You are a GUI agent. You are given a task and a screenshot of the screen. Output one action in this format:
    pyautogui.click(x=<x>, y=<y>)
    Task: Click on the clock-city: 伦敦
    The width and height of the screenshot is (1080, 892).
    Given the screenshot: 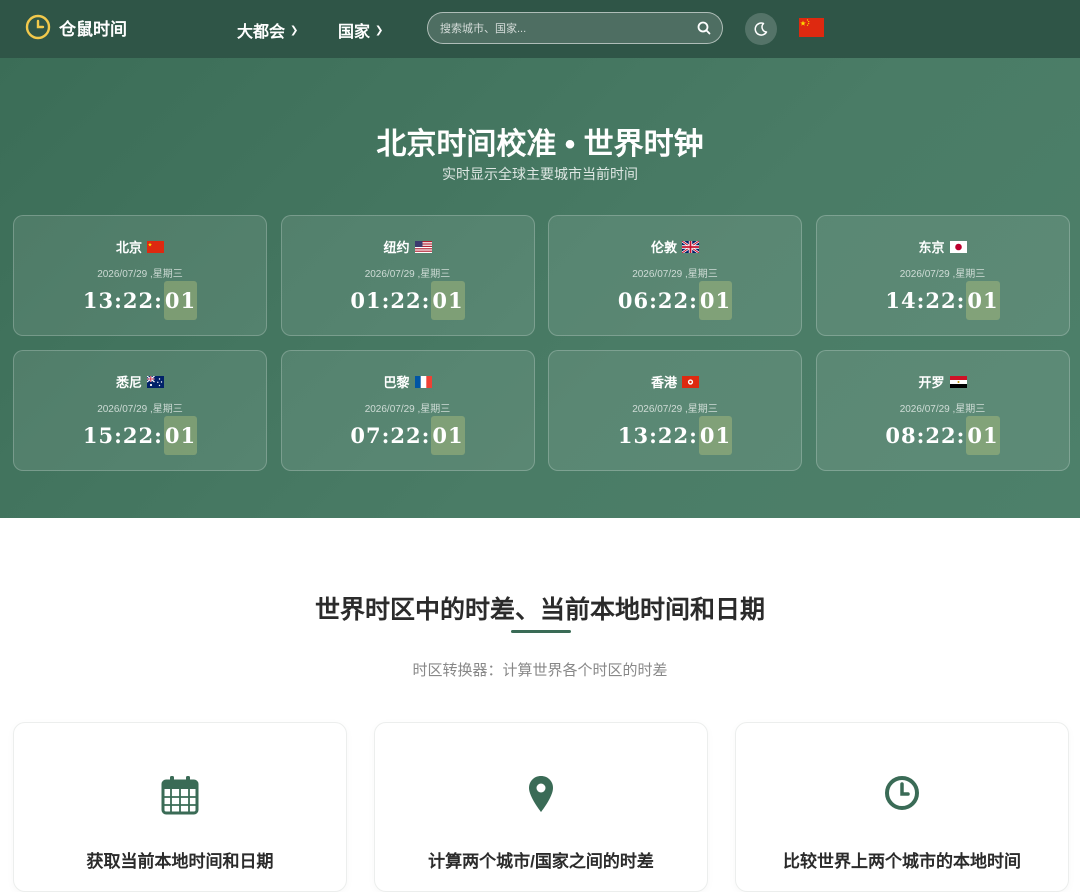 What is the action you would take?
    pyautogui.click(x=675, y=246)
    